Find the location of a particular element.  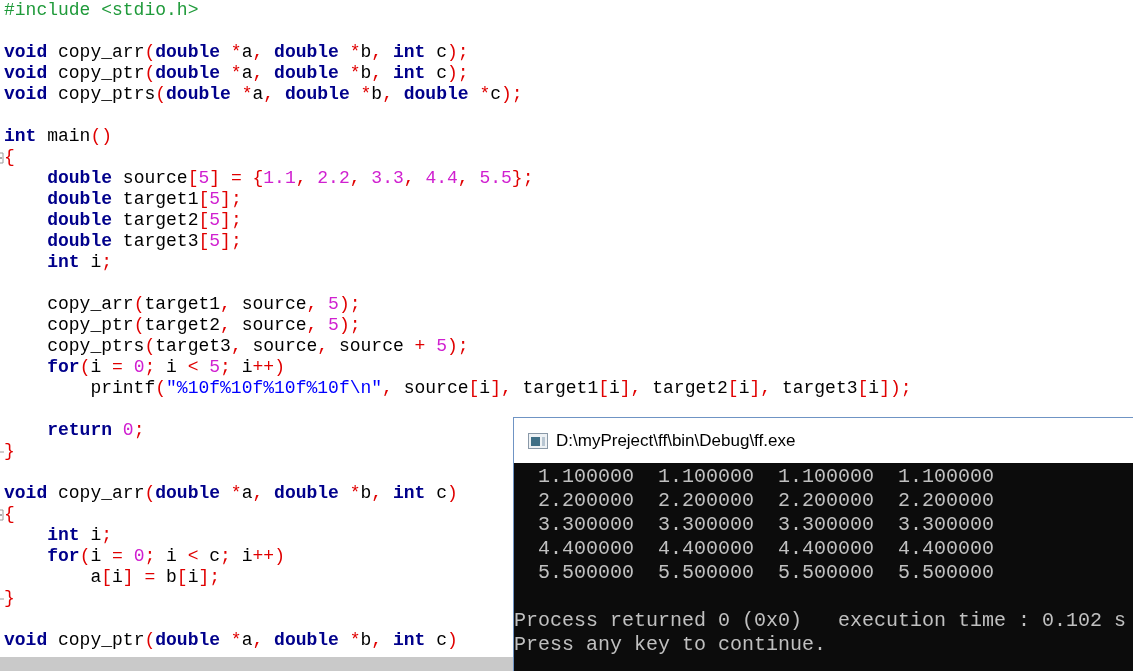

status-line: Process returned 0 (0x0) execution time : 0.102 s is located at coordinates (821, 621).